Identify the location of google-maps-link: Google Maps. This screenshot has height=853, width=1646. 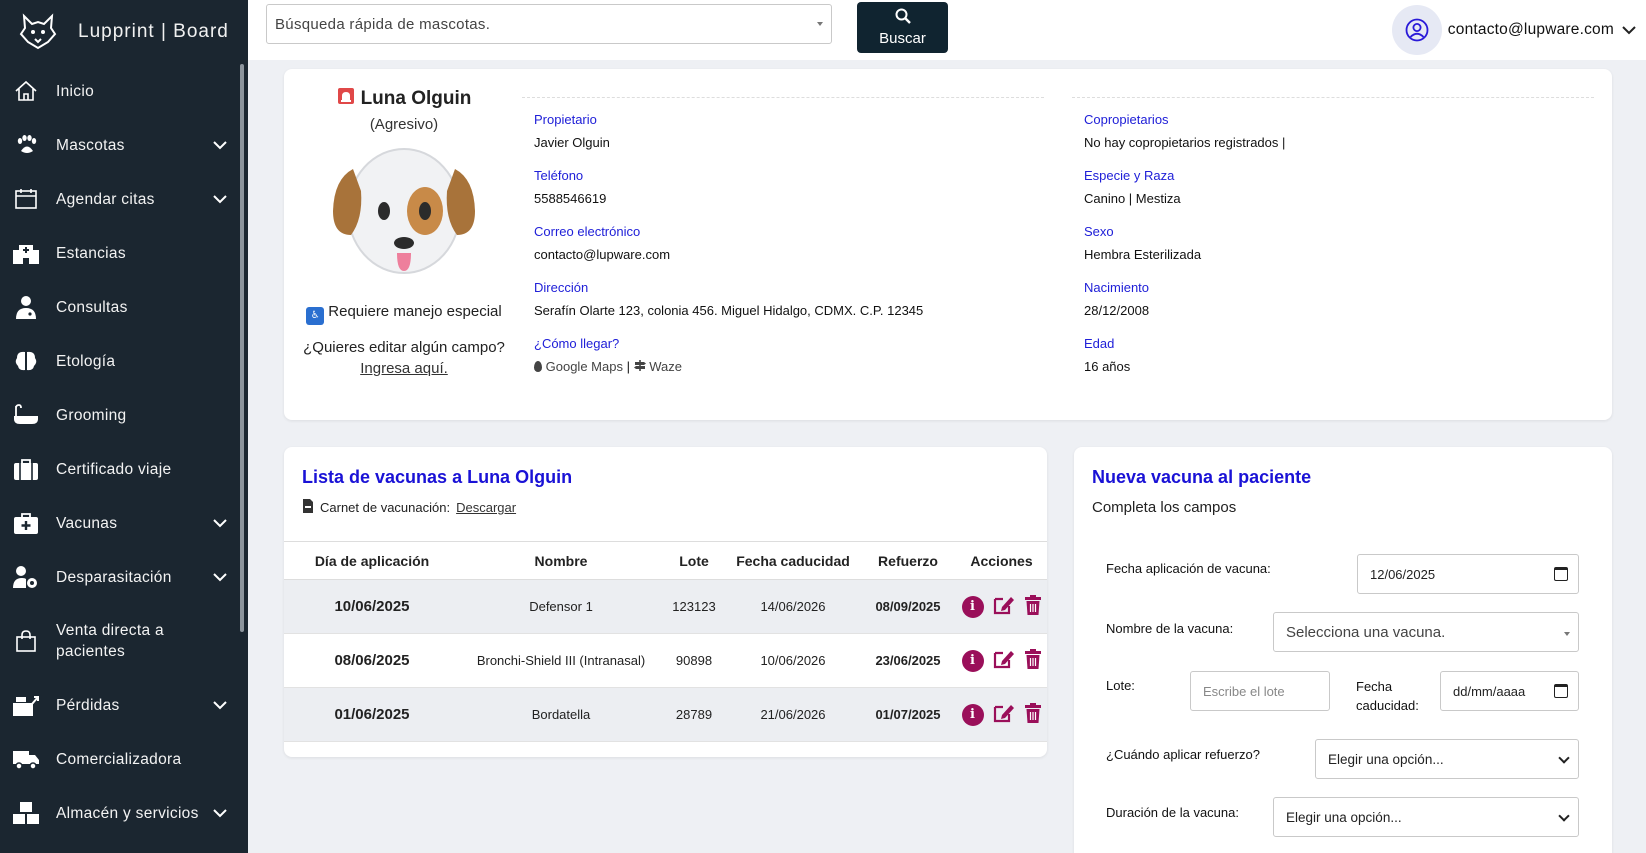
(584, 366).